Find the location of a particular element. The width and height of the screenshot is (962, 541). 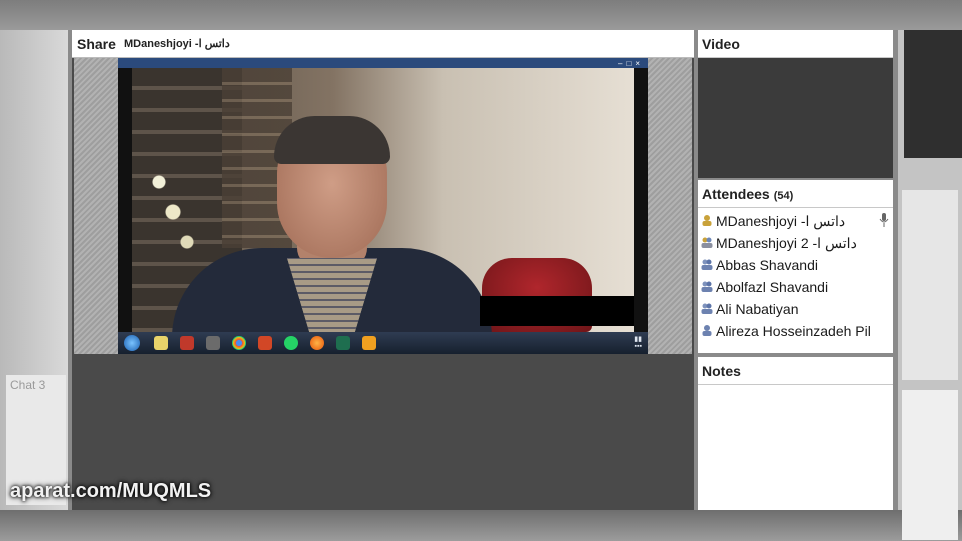

notes-pod: Notes is located at coordinates (795, 433).